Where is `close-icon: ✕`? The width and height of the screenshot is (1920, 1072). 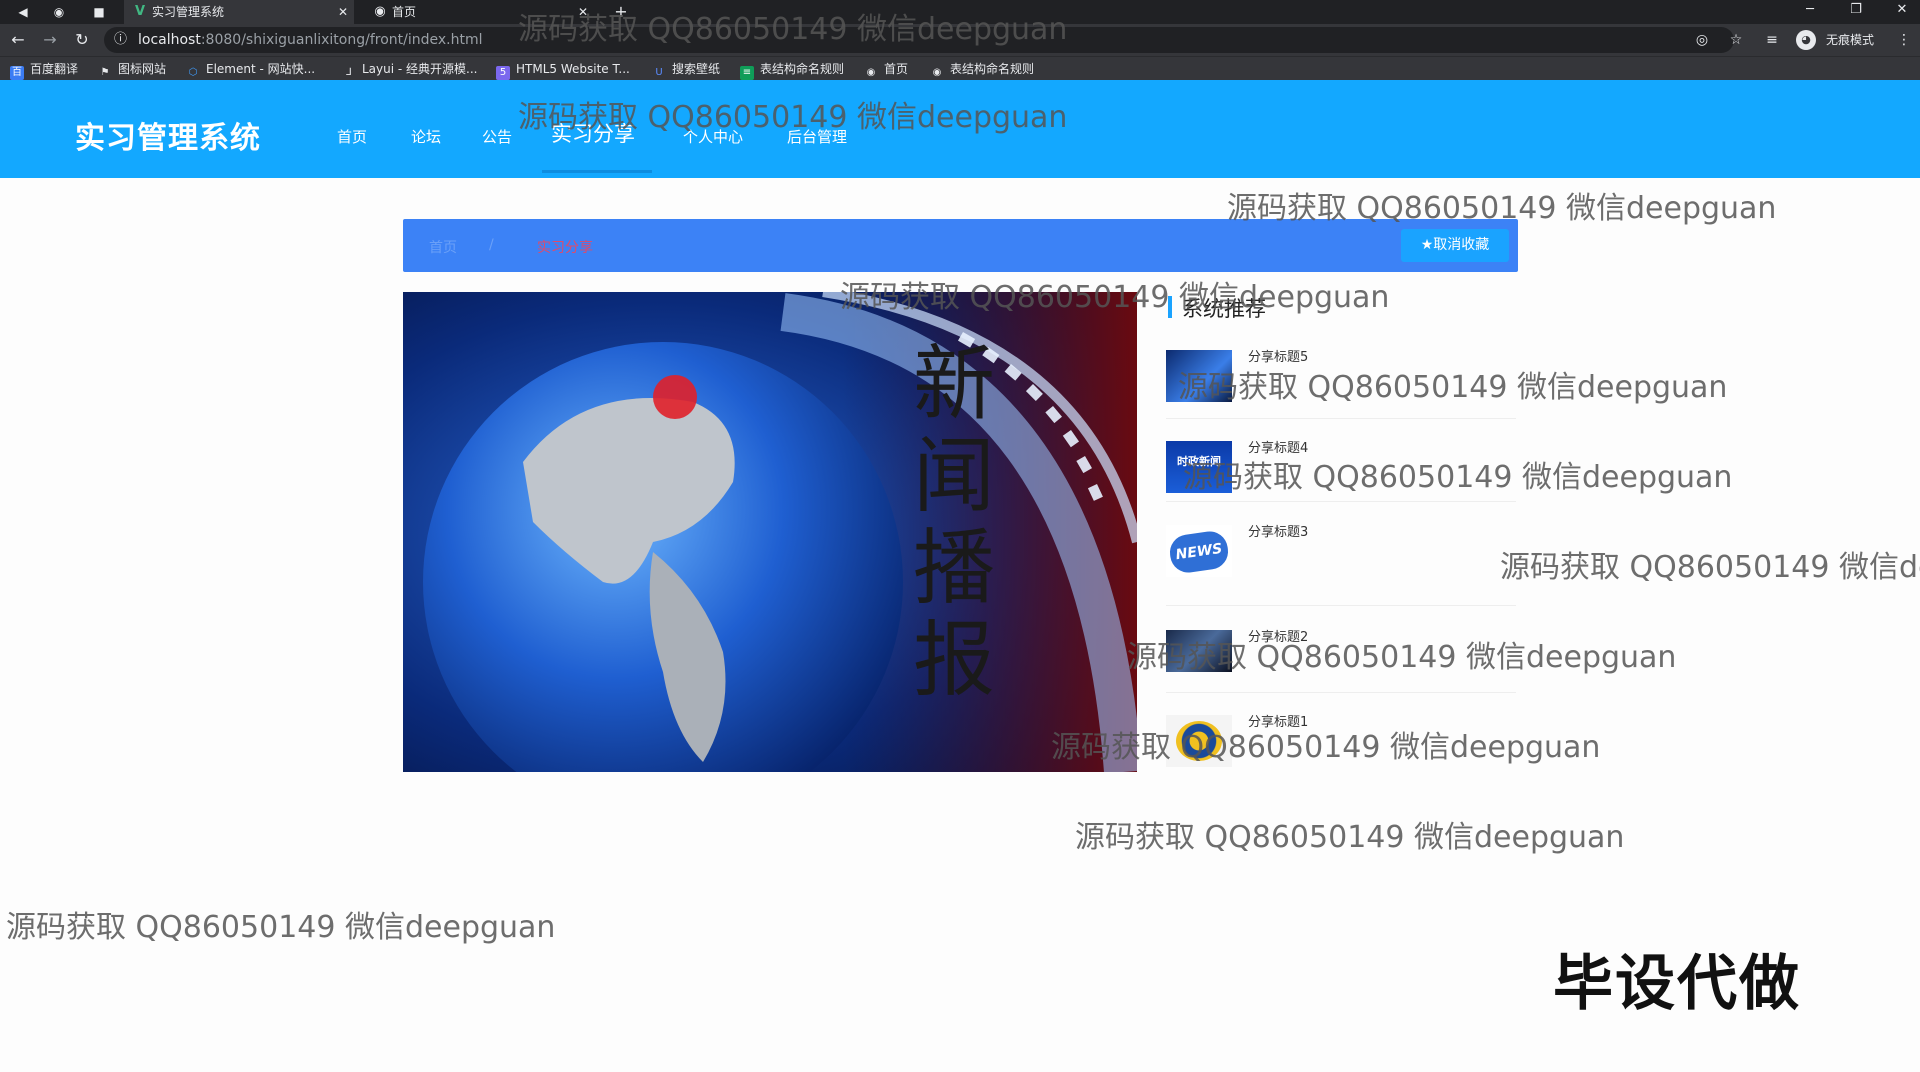 close-icon: ✕ is located at coordinates (343, 12).